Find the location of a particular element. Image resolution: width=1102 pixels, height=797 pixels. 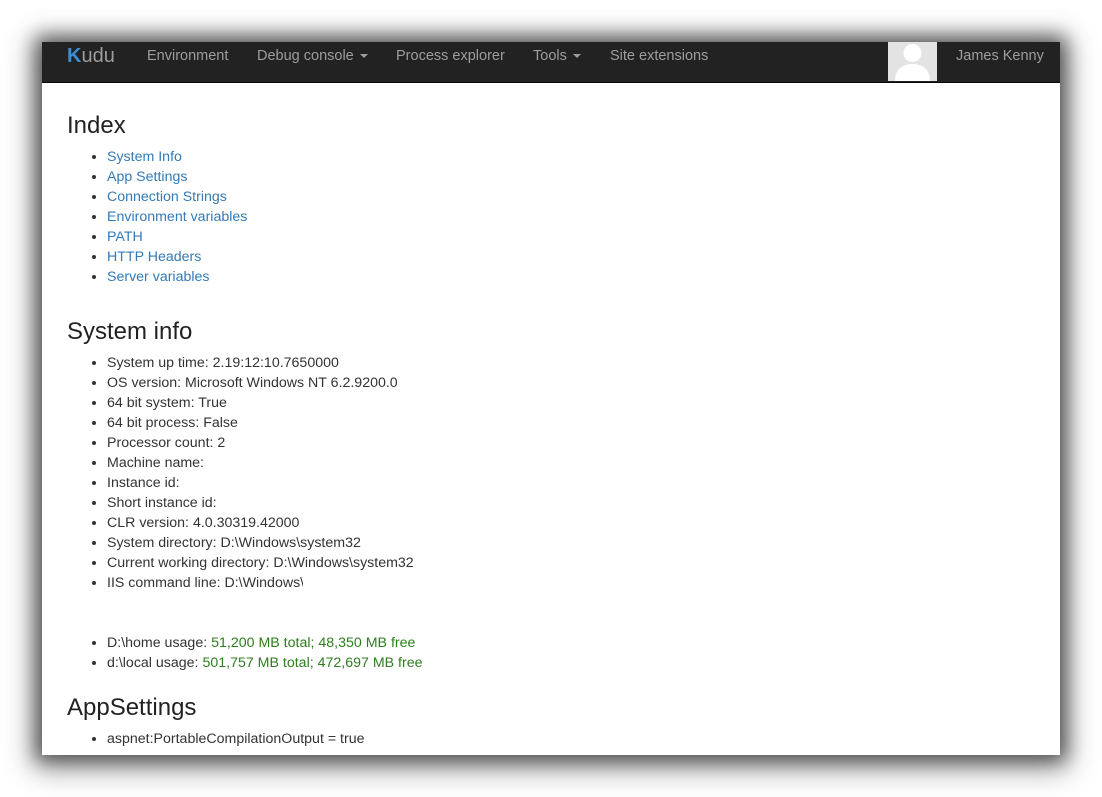

app-settings-list: aspnet:PortableCompilationOutput = true is located at coordinates (216, 739).